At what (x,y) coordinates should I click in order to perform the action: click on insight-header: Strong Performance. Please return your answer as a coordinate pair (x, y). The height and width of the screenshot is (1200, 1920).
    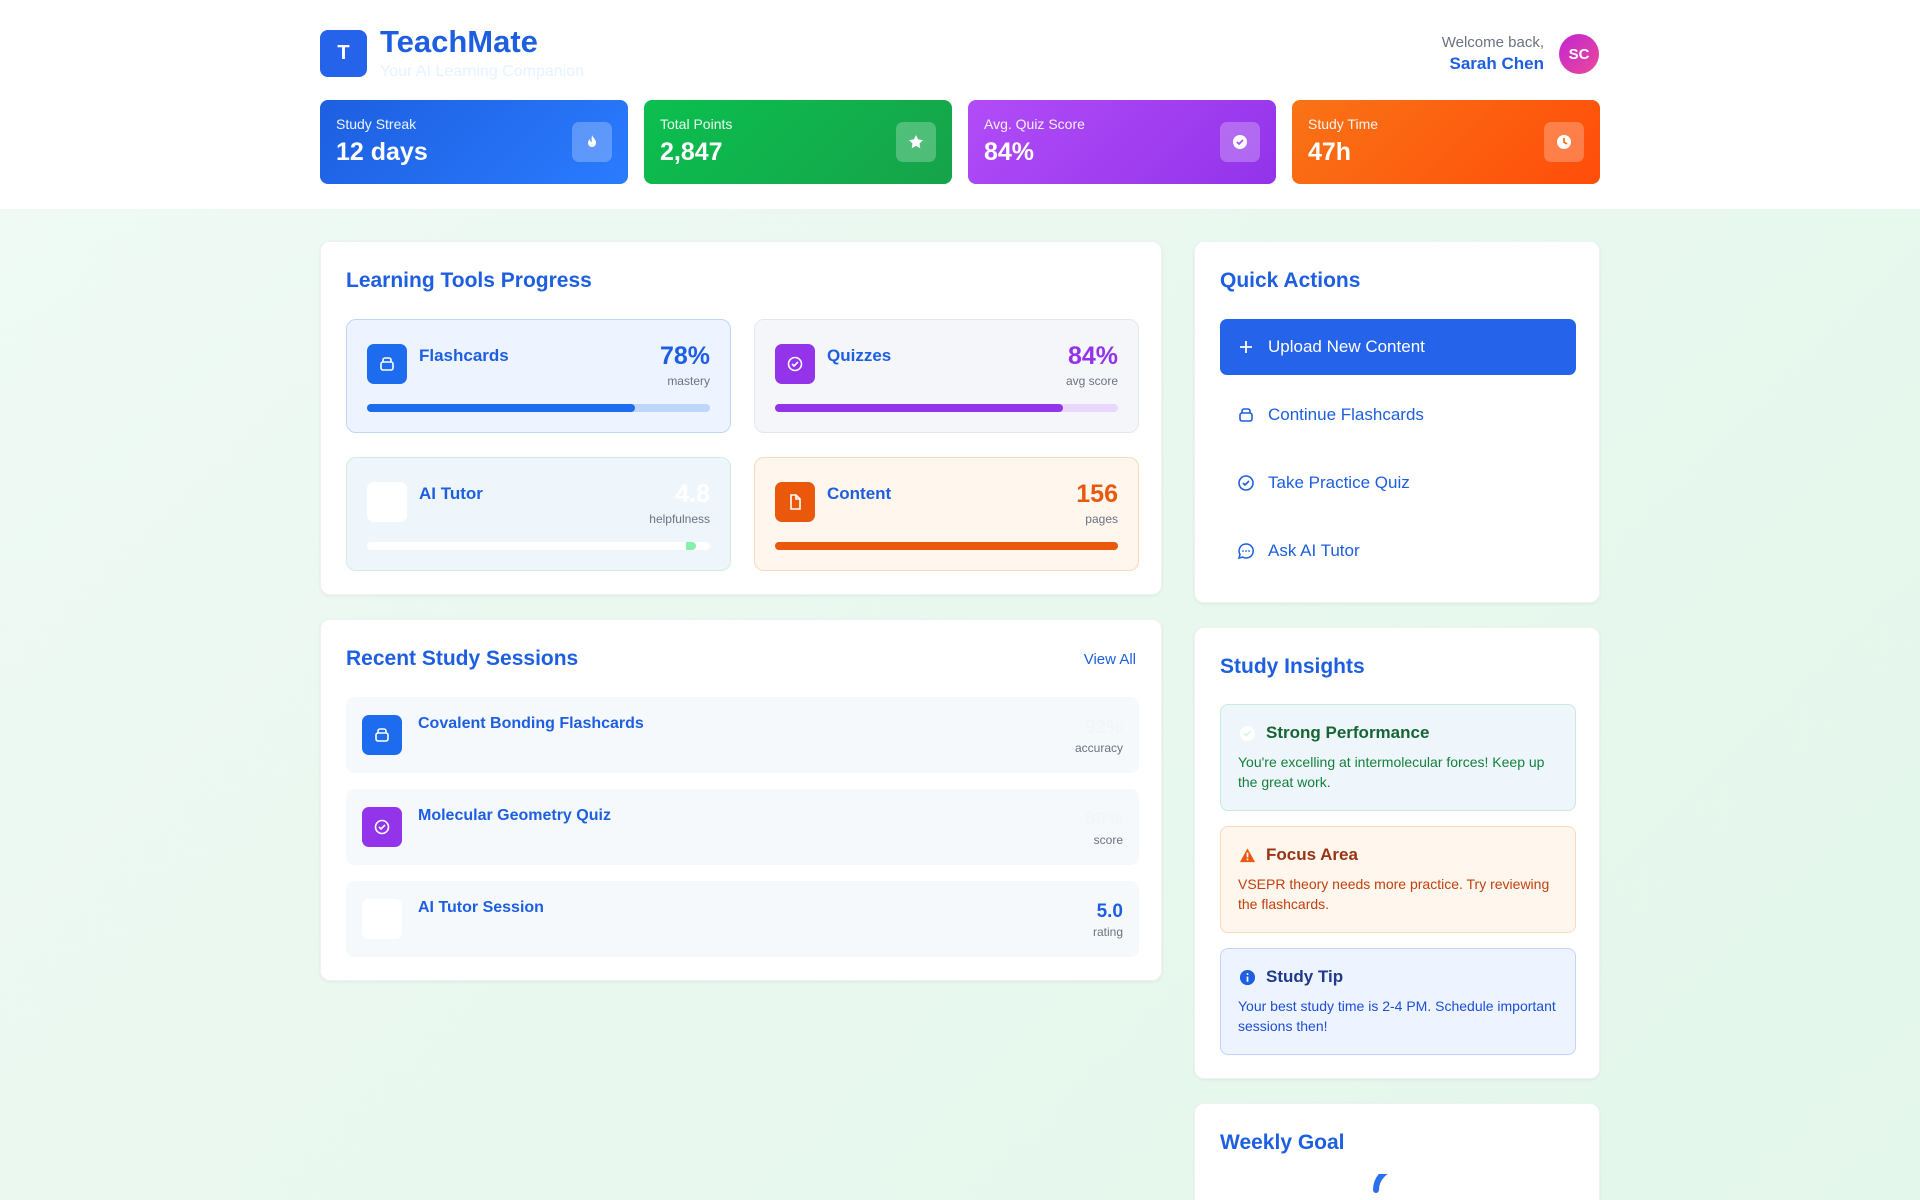
    Looking at the image, I should click on (1398, 733).